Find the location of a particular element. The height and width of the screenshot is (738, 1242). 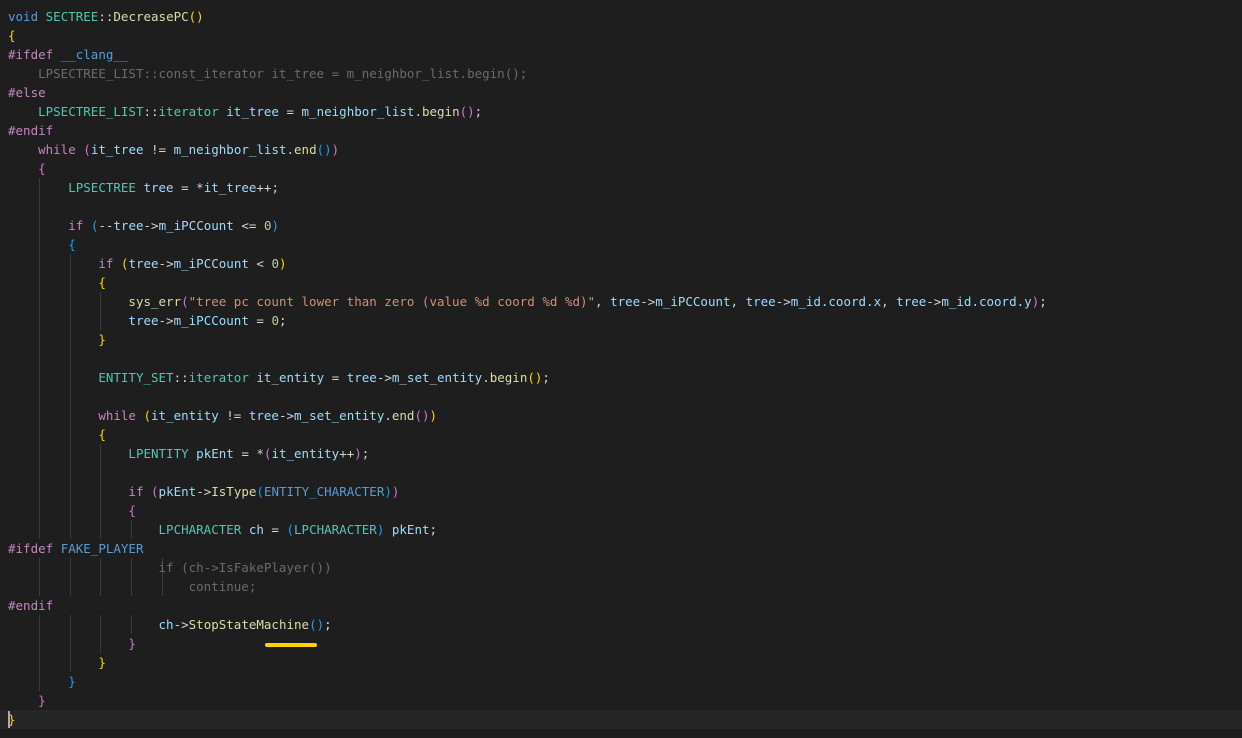

code-text: while (it_tree != m_neighbor_list.end()) is located at coordinates (173, 149).